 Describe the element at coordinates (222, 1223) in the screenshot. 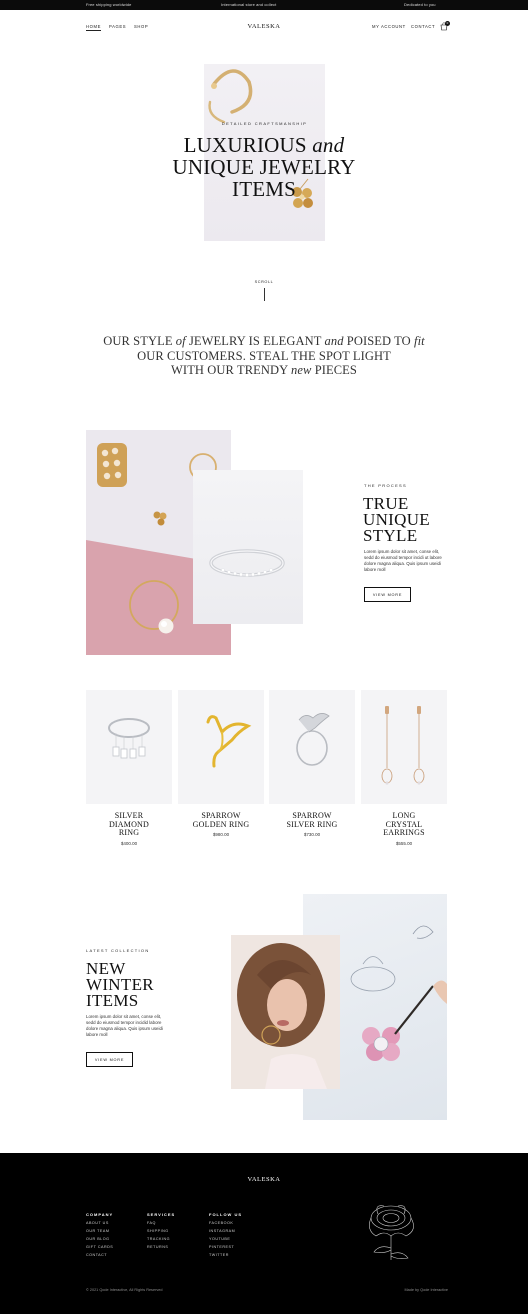

I see `footer-link-facebook: FACEBOOK` at that location.